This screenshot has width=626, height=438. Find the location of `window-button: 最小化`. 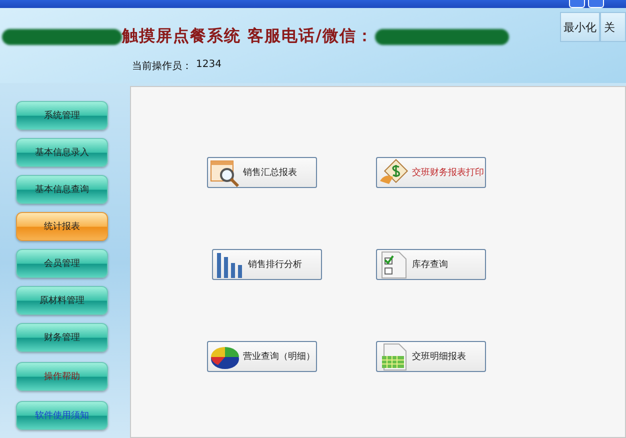

window-button: 最小化 is located at coordinates (580, 27).